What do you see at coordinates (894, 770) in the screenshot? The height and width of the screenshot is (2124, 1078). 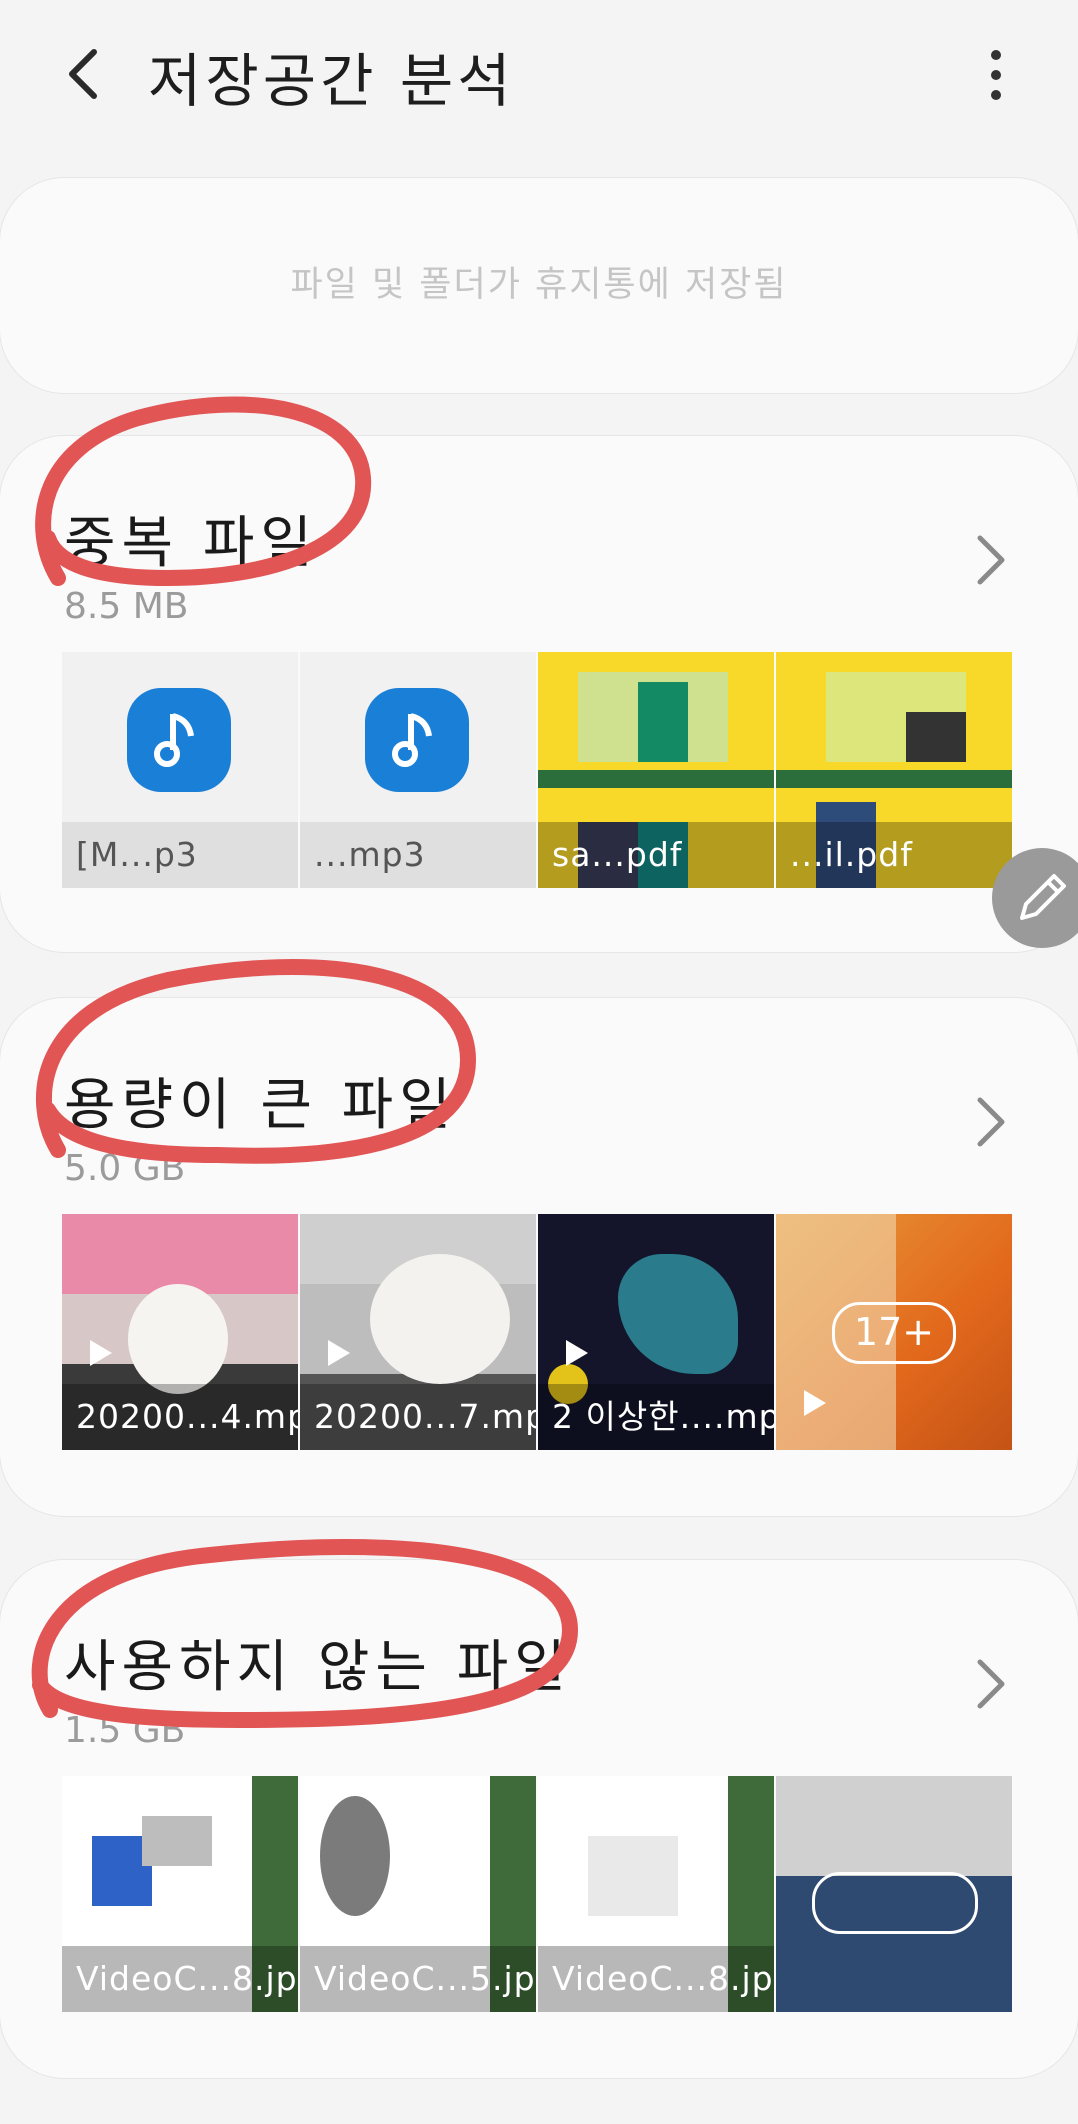 I see `thumbnail-item: ...il.pdf` at bounding box center [894, 770].